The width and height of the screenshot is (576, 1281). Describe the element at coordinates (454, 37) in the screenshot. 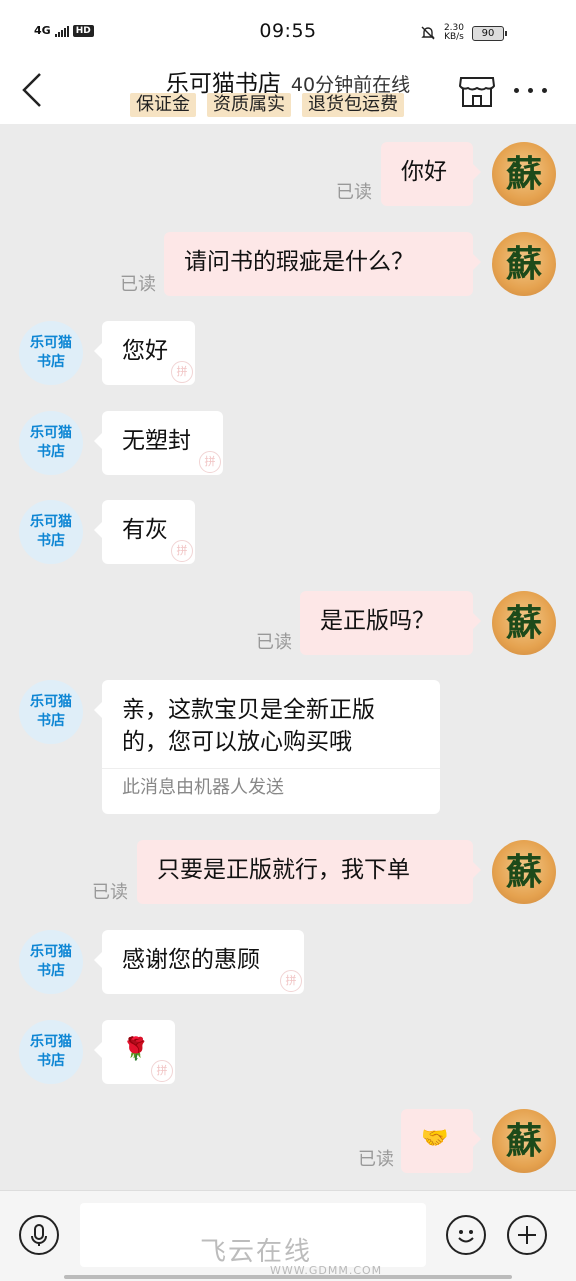

I see `net-speed-unit: KB/s` at that location.